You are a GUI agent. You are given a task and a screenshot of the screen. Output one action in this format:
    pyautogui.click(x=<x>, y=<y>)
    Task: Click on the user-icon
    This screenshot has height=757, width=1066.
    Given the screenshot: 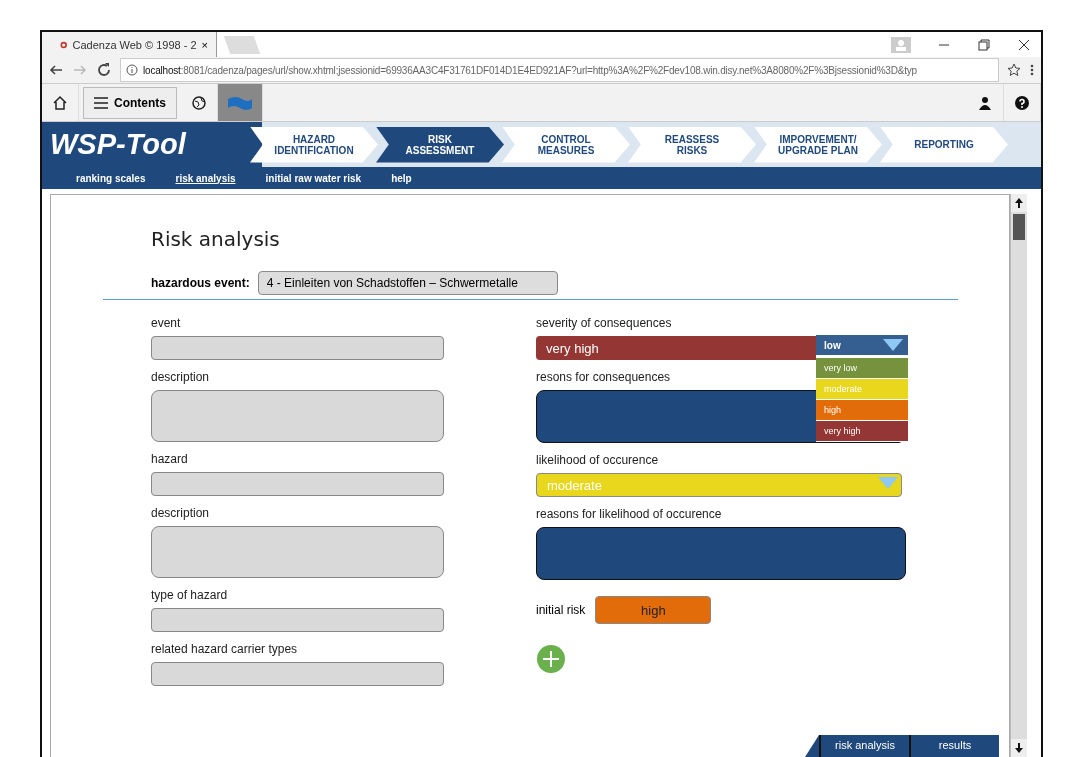 What is the action you would take?
    pyautogui.click(x=985, y=102)
    